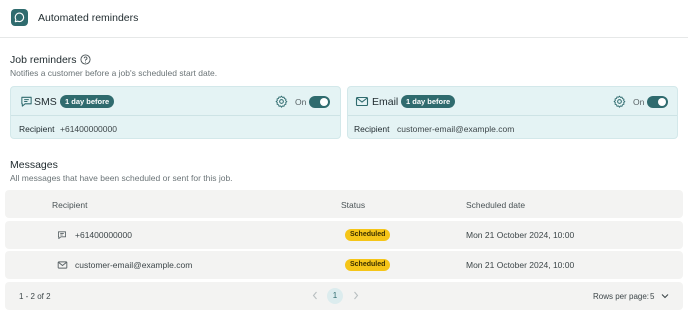 The height and width of the screenshot is (317, 688). I want to click on sms-toggle-label: On, so click(301, 102).